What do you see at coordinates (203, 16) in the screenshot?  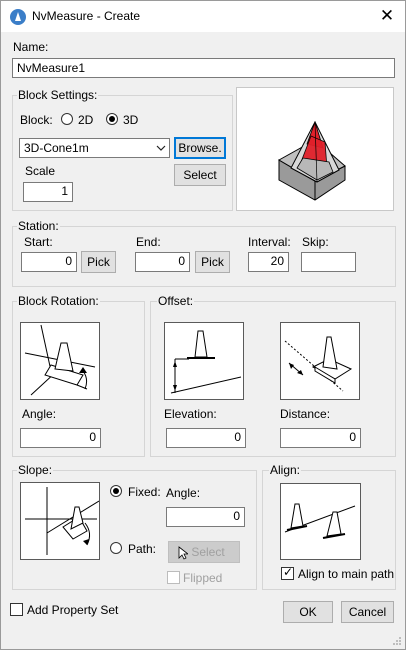 I see `title-bar: NvMeasure - Create ✕` at bounding box center [203, 16].